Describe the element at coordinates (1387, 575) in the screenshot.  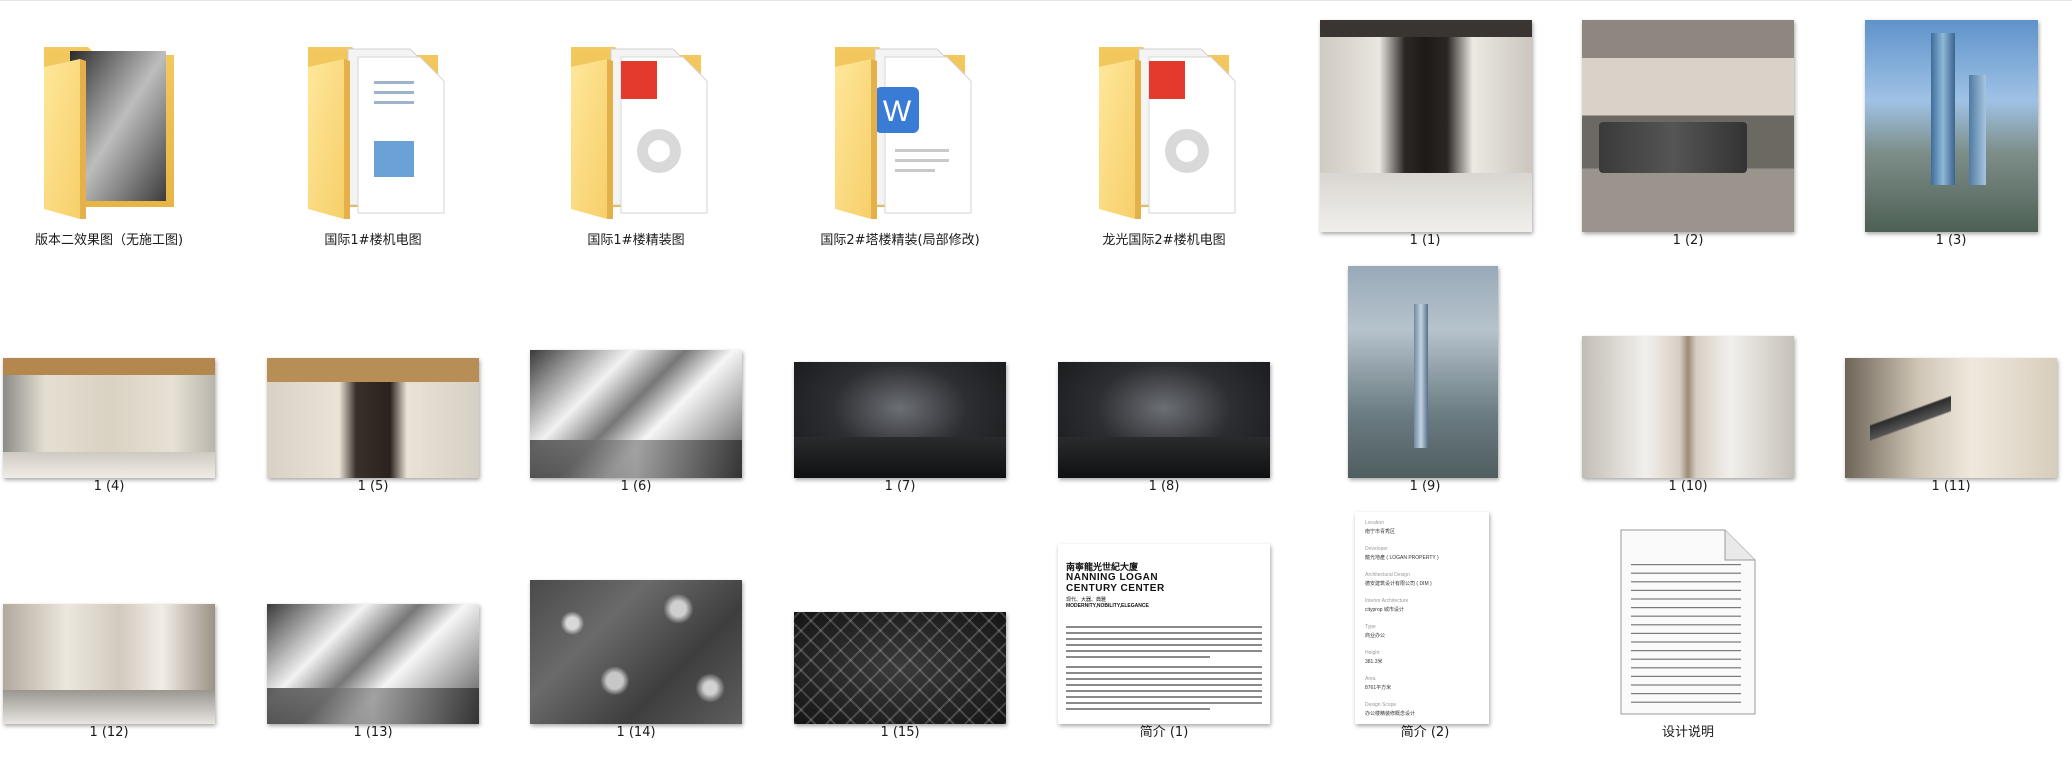
I see `spec-key: Architectural Design` at that location.